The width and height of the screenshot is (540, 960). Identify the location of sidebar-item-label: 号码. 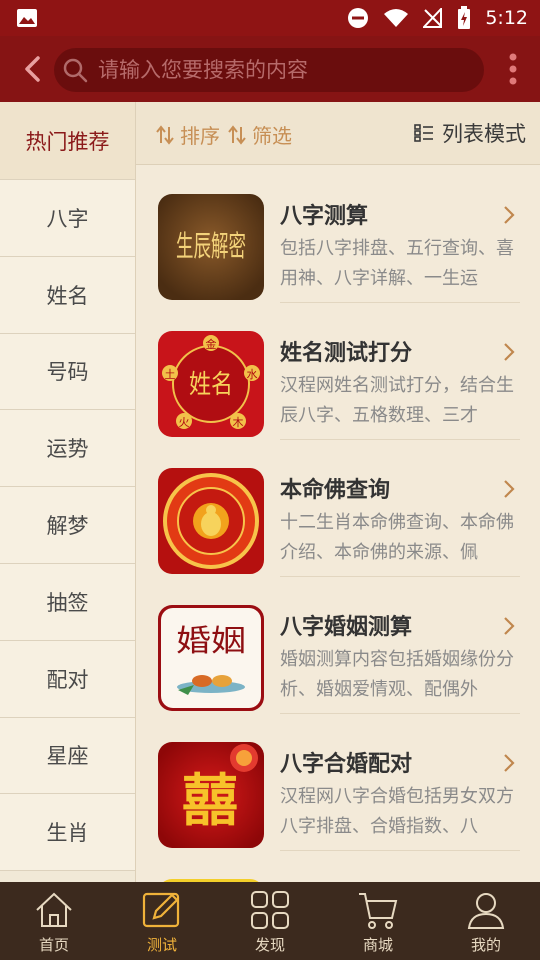
(67, 372).